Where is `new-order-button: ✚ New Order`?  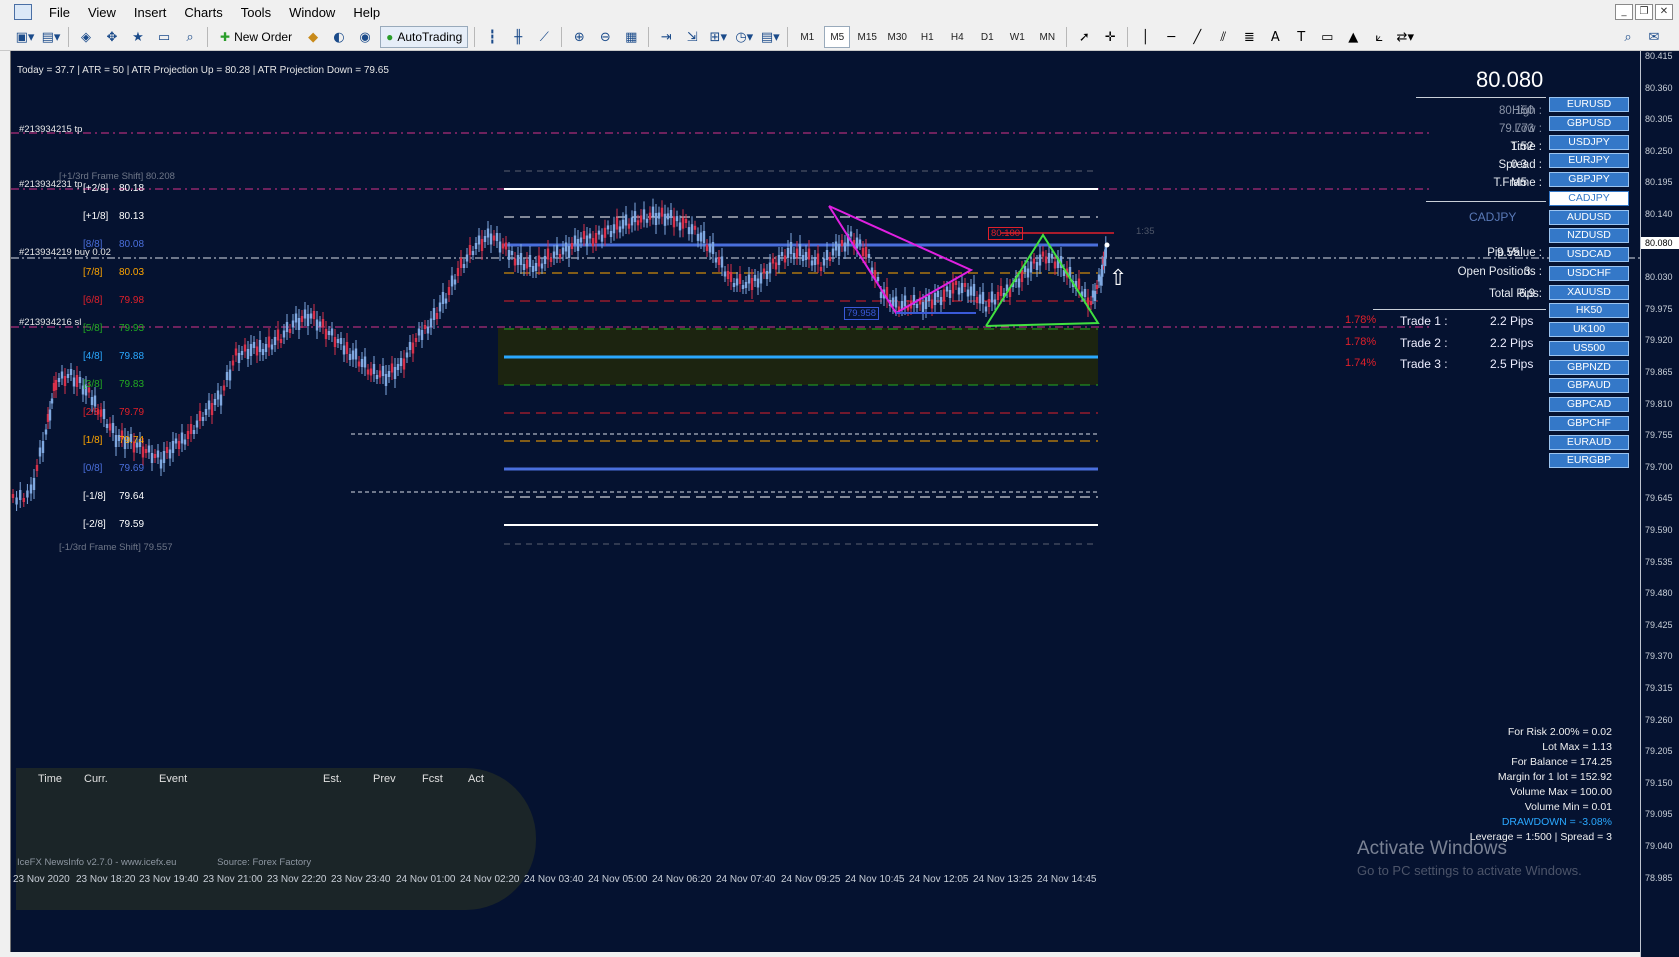 new-order-button: ✚ New Order is located at coordinates (256, 37).